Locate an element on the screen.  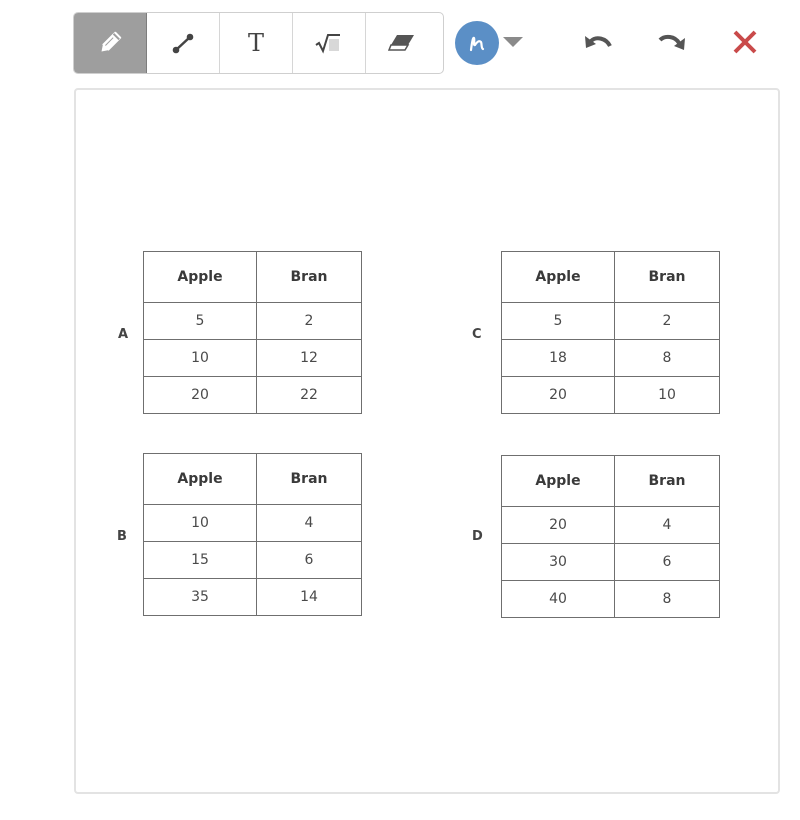
option-a-label: A is located at coordinates (123, 334).